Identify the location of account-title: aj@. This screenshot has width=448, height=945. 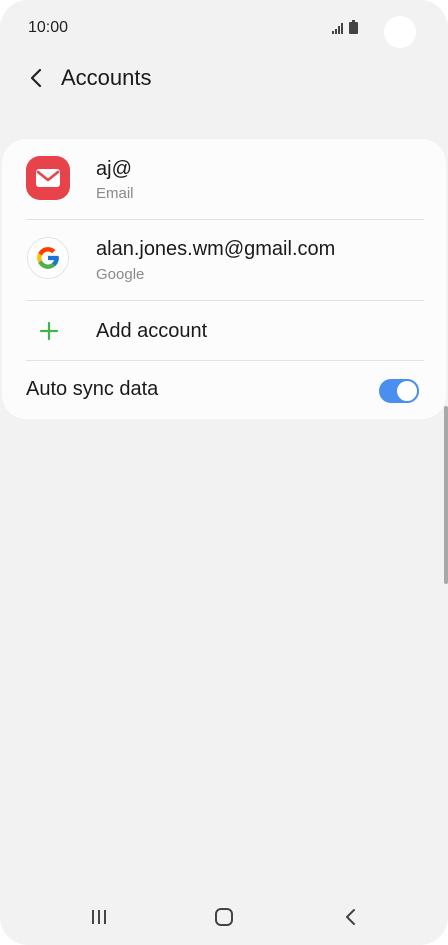
(114, 169).